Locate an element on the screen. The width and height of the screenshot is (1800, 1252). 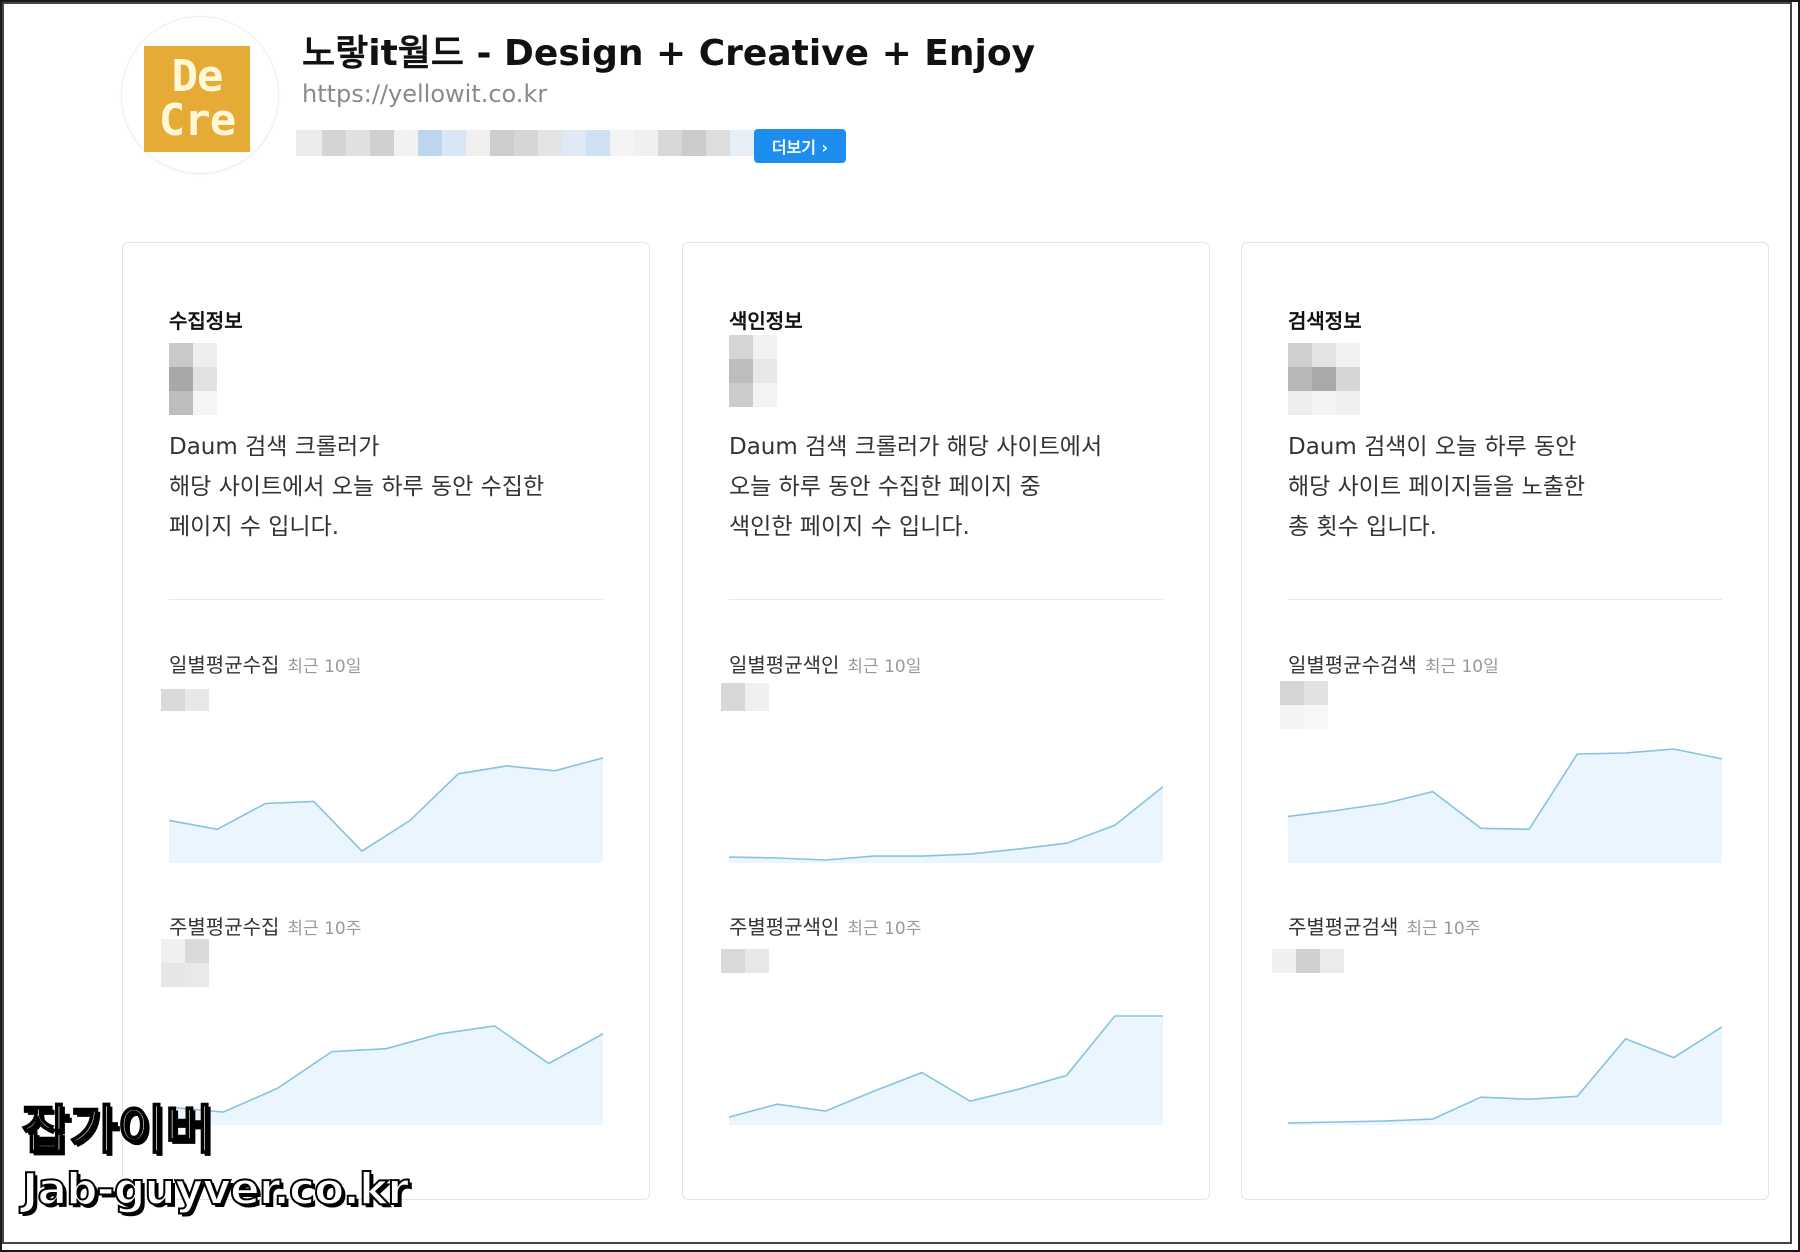
weekly-label: 주별평균수집 최근 10주 is located at coordinates (265, 927).